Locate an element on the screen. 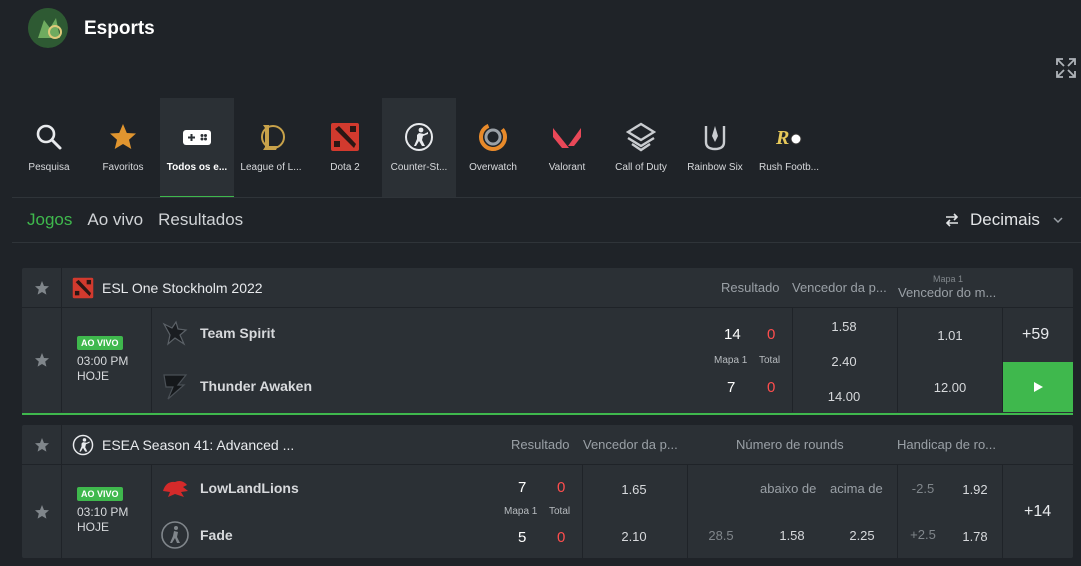  odd-draw: 2.40 is located at coordinates (844, 361).